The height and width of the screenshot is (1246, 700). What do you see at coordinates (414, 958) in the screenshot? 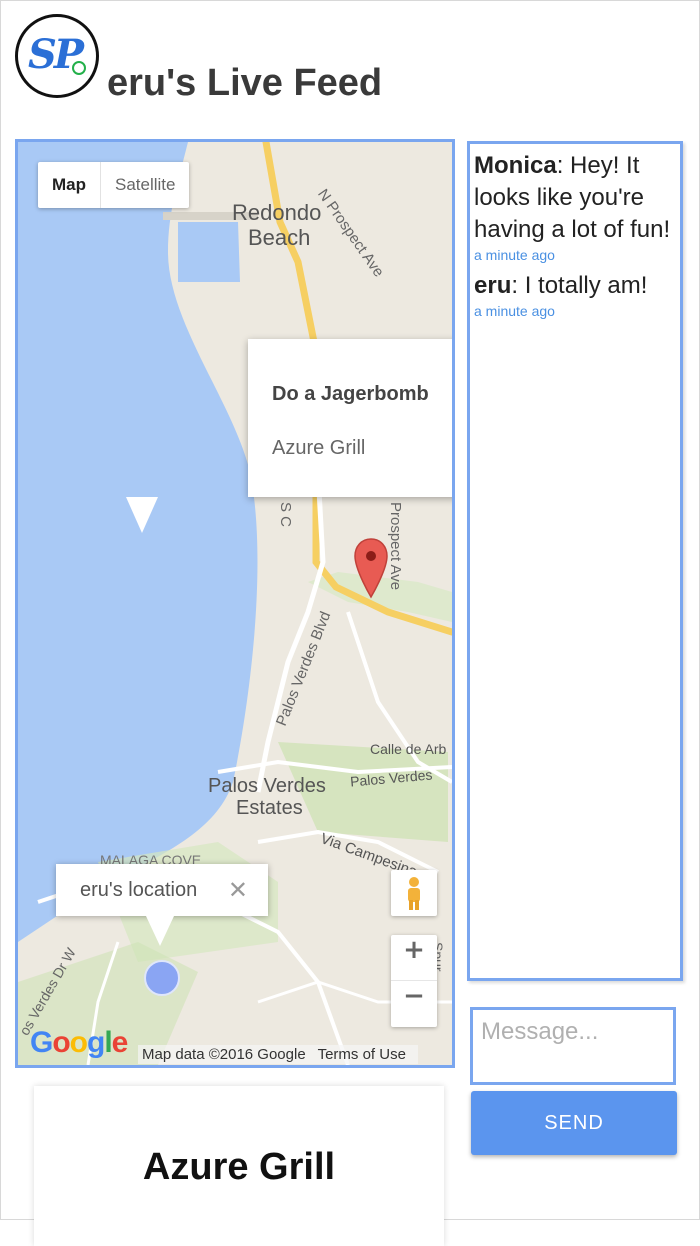
I see `zoom-in-button: +` at bounding box center [414, 958].